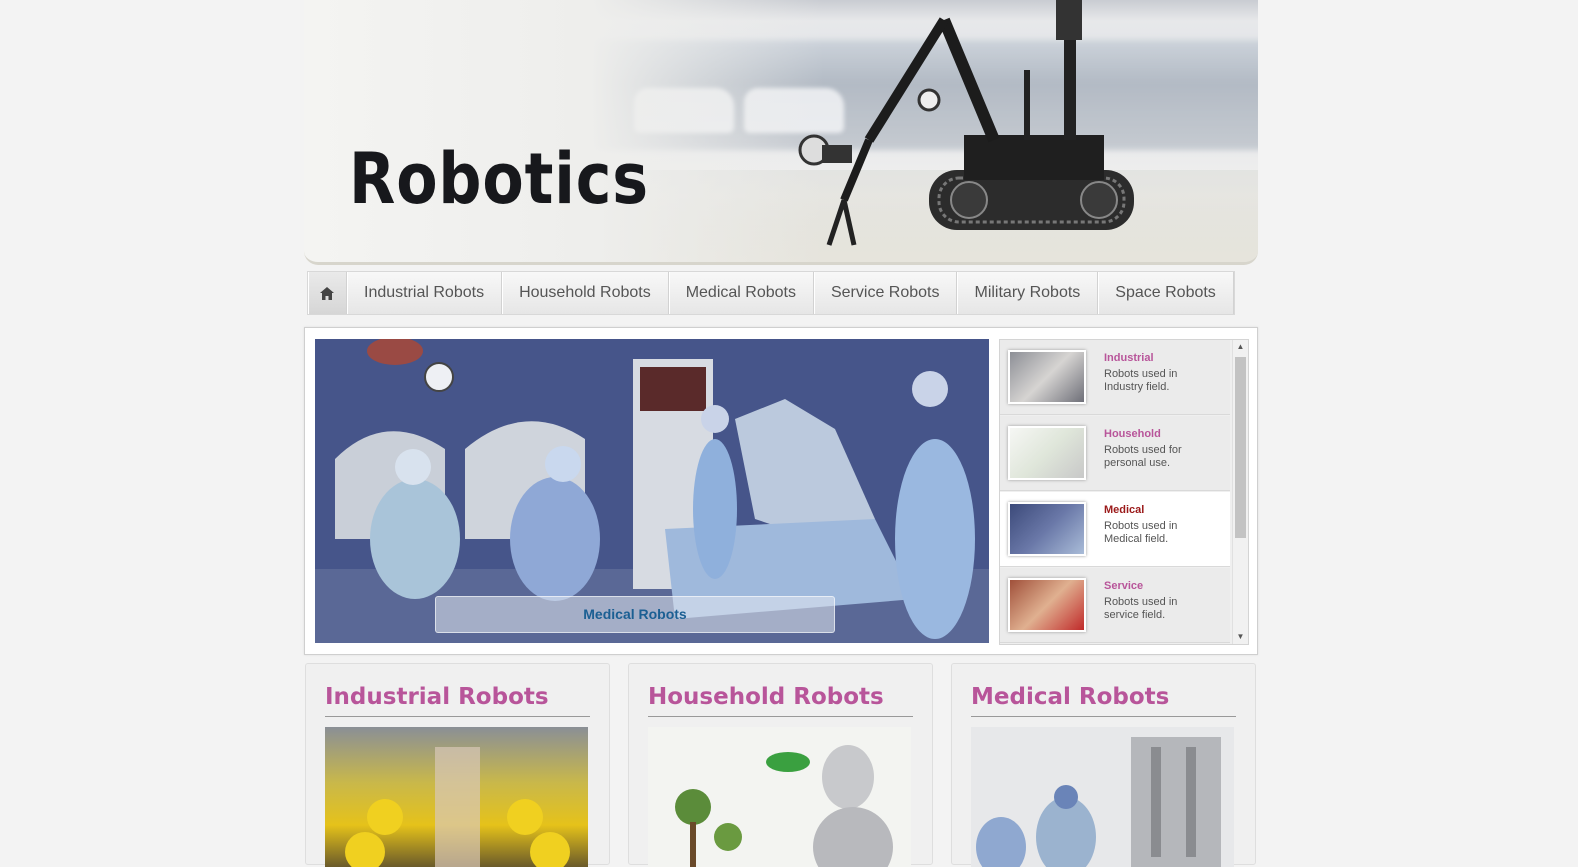 This screenshot has height=867, width=1578. I want to click on site-title: Robotics, so click(499, 179).